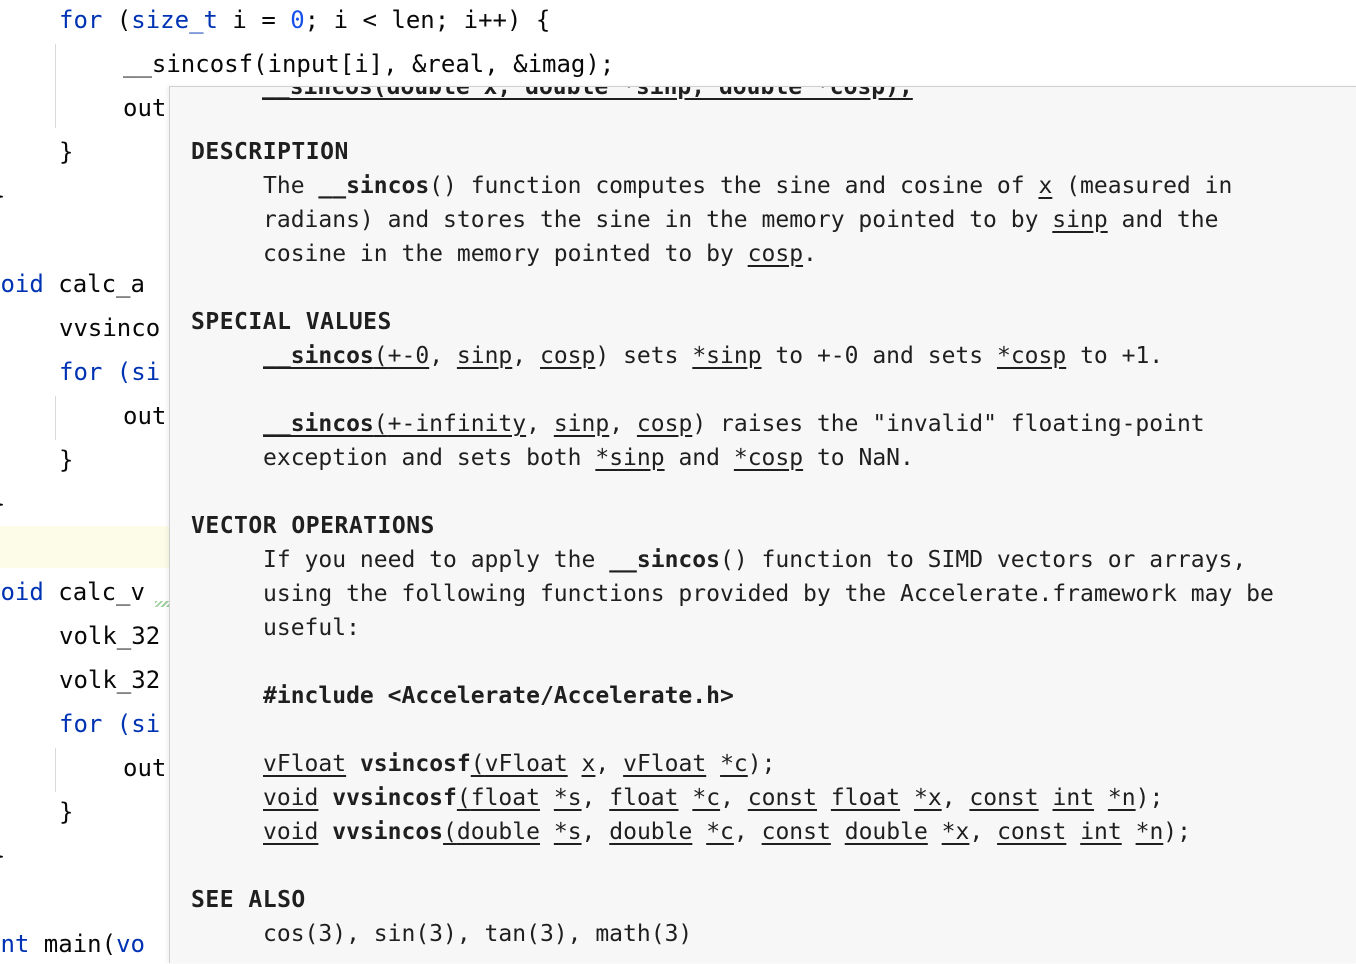 The height and width of the screenshot is (964, 1356). I want to click on include-directive: #include <Accelerate/Accelerate.h>, so click(498, 696).